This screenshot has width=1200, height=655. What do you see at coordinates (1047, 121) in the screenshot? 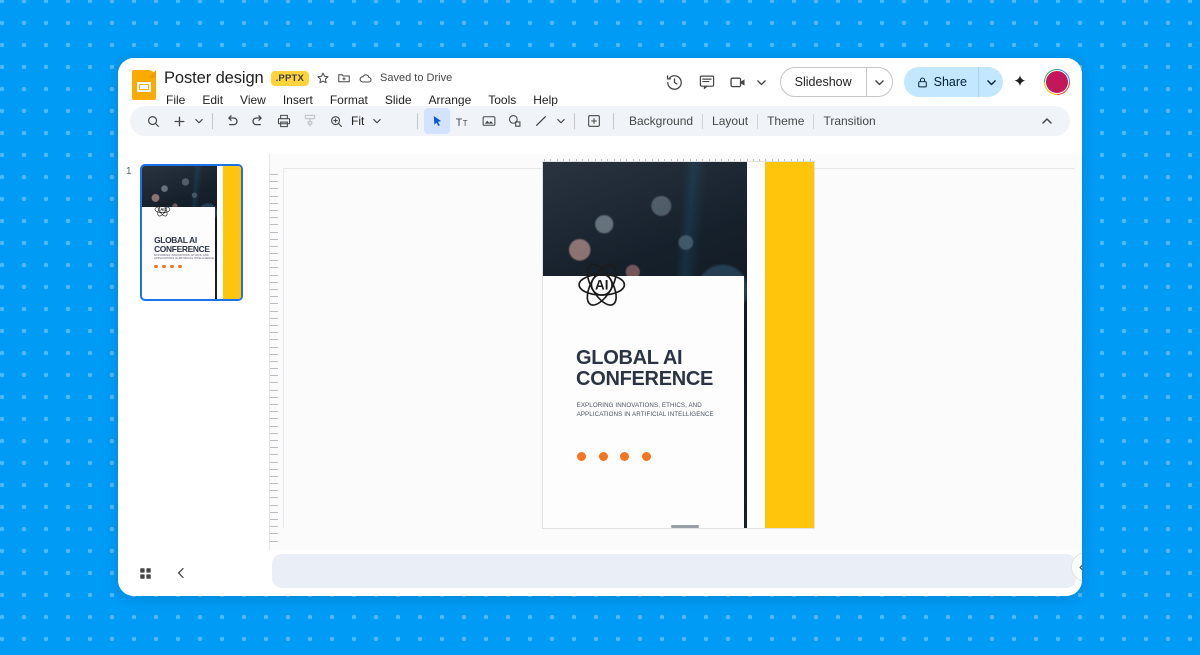
I see `chevron-up-icon` at bounding box center [1047, 121].